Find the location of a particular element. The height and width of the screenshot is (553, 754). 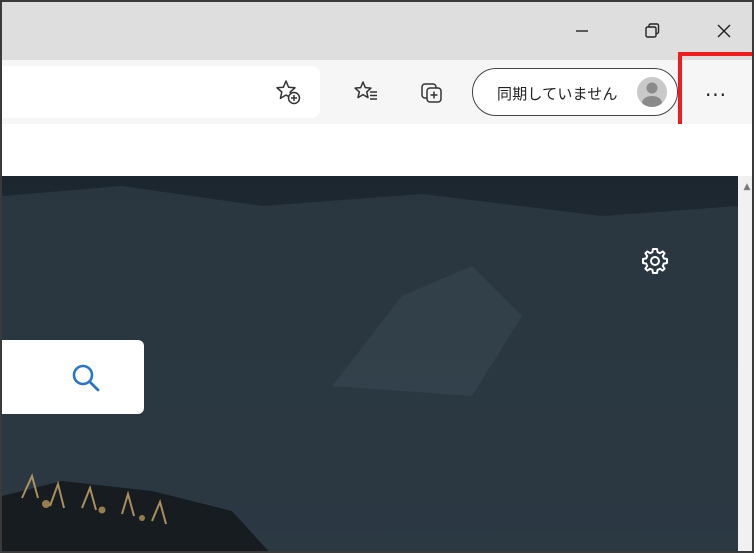

browser-toolbar: 同期していません ··· is located at coordinates (377, 92).